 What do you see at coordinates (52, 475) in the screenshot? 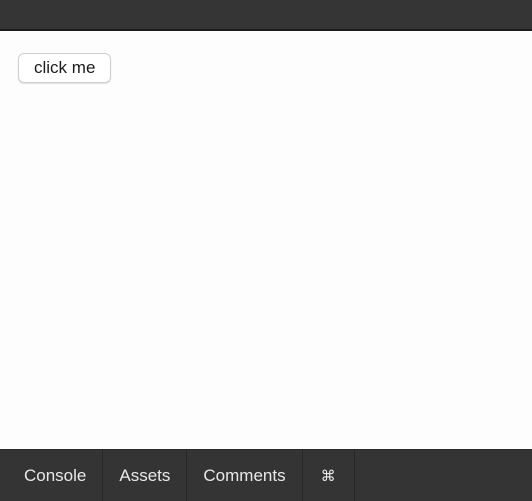
I see `tab-console: Console` at bounding box center [52, 475].